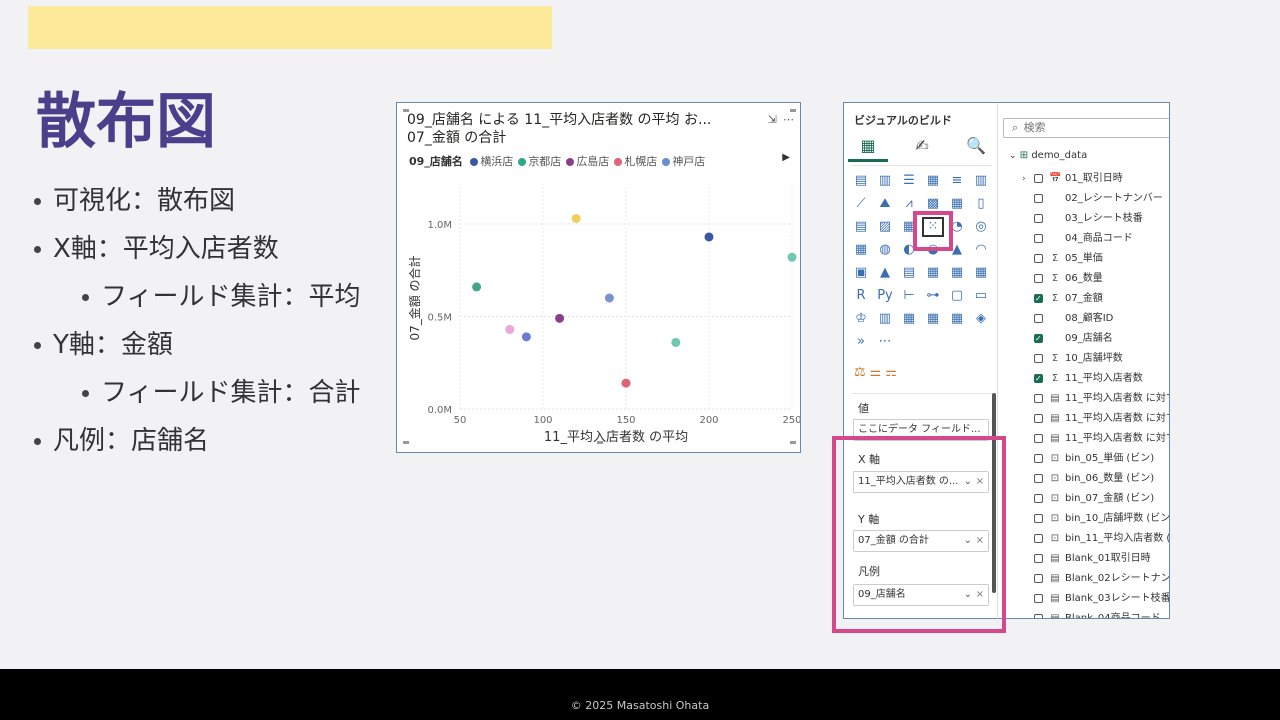  What do you see at coordinates (1013, 156) in the screenshot?
I see `chevron-down-icon: ⌄` at bounding box center [1013, 156].